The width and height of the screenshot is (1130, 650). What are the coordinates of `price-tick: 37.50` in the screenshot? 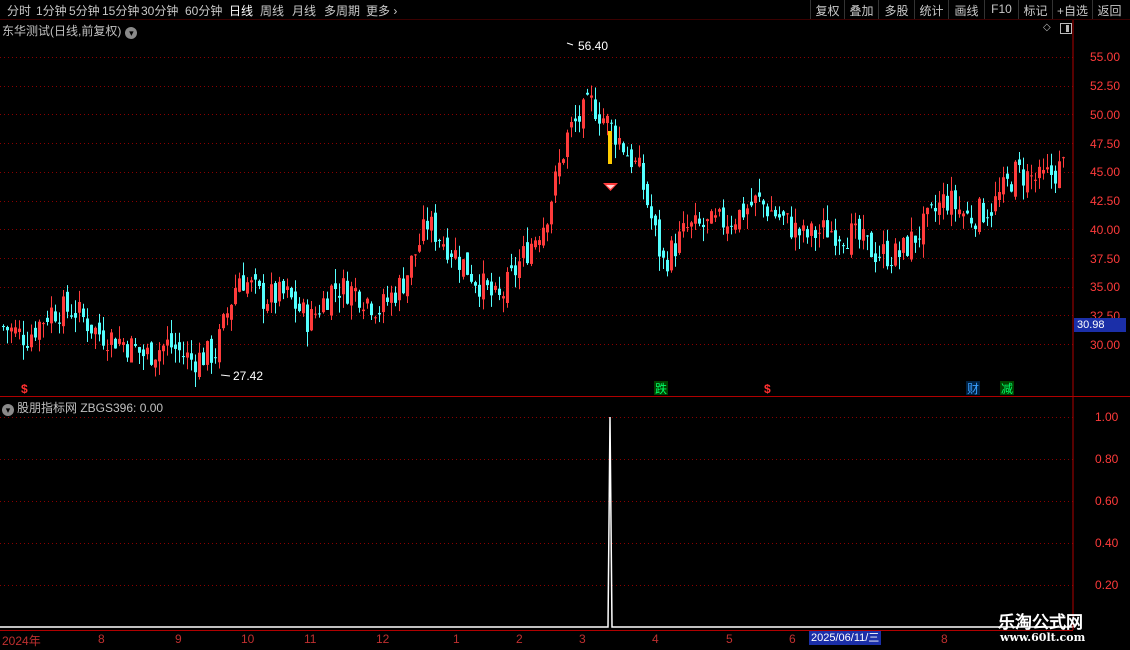 It's located at (1105, 259).